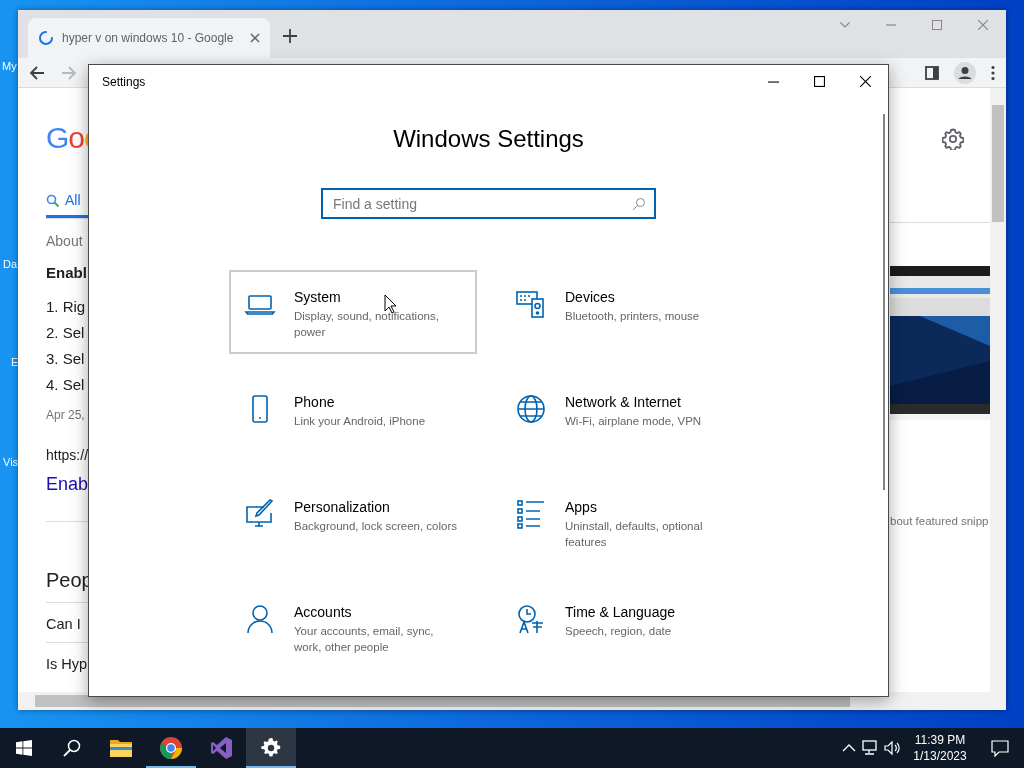 The height and width of the screenshot is (768, 1024). Describe the element at coordinates (260, 619) in the screenshot. I see `person-icon` at that location.